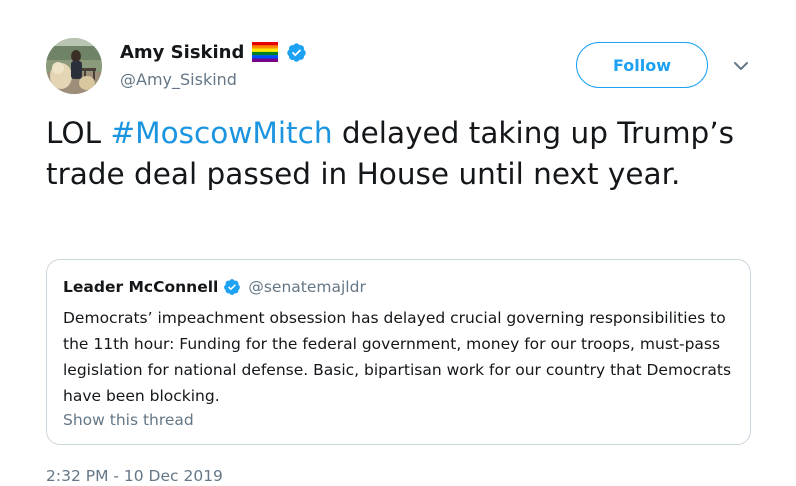 The image size is (796, 486). I want to click on author-name-row: Amy Siskind, so click(213, 52).